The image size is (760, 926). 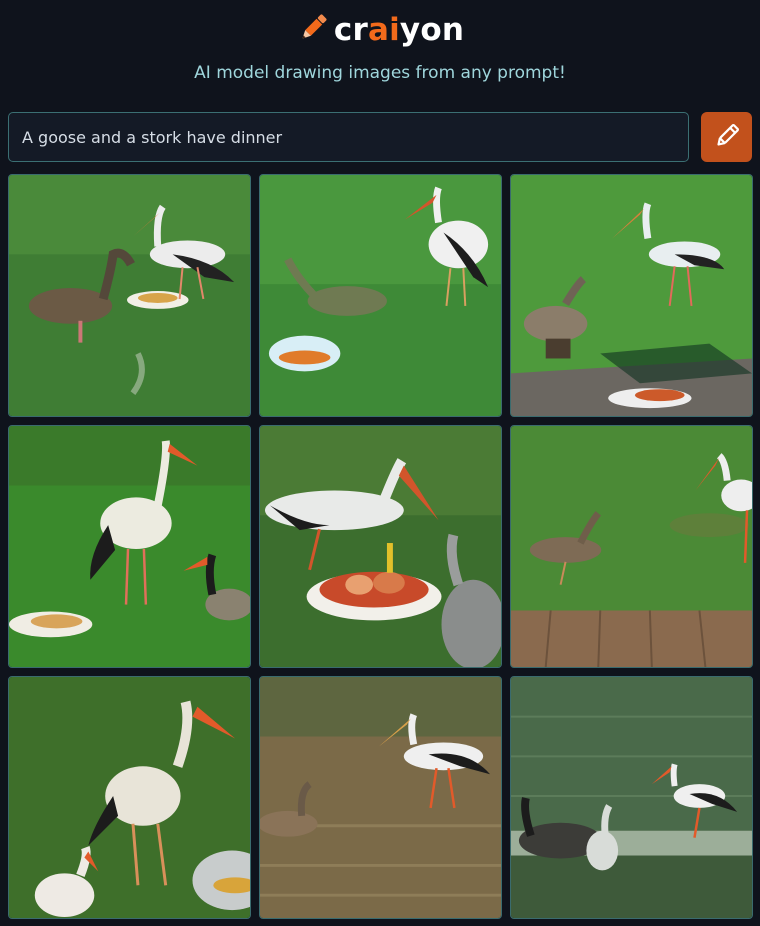 I want to click on craiyon-logo: craiyon, so click(x=380, y=30).